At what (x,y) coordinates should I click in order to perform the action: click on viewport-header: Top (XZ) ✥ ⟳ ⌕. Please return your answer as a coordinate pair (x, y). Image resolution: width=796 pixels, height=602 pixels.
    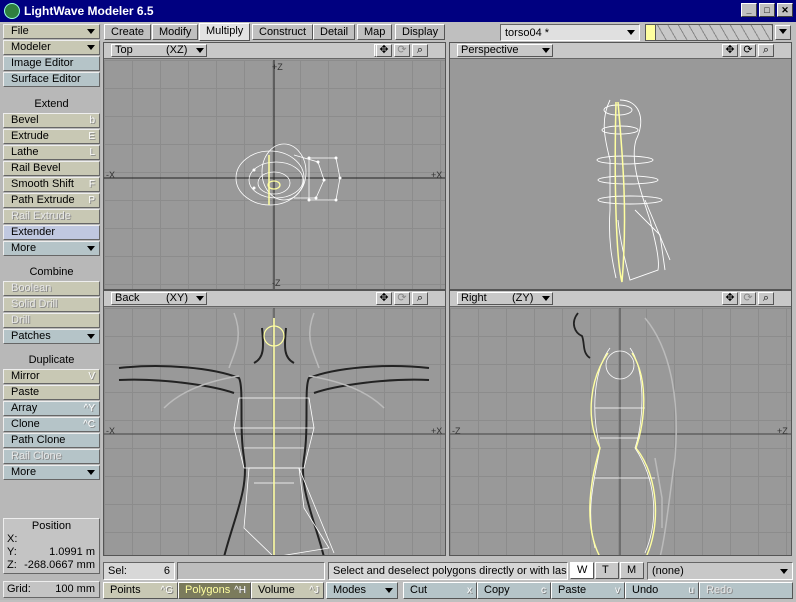
    Looking at the image, I should click on (274, 51).